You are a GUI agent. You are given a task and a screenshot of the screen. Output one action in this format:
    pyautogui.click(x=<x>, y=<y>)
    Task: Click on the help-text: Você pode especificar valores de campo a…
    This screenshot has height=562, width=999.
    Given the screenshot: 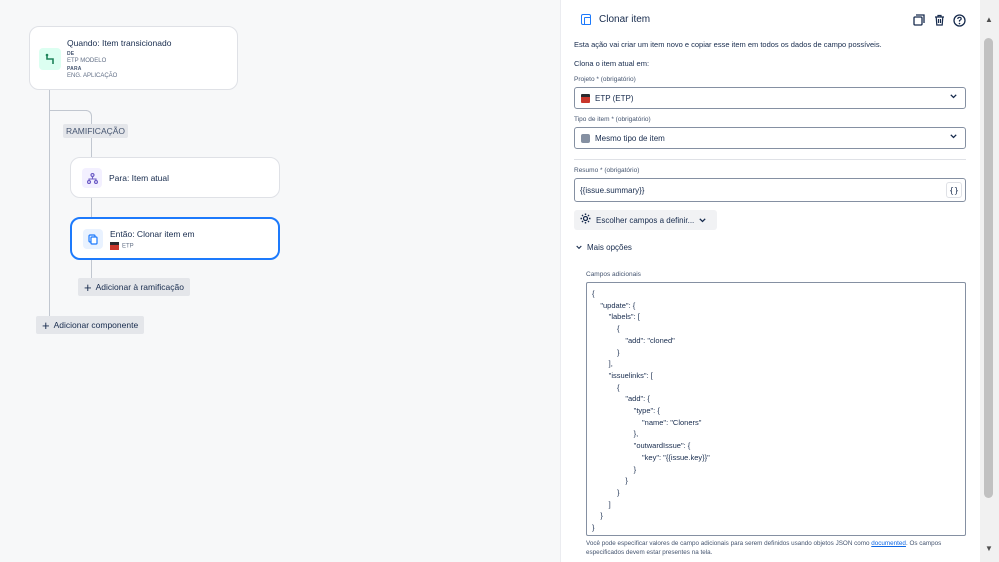 What is the action you would take?
    pyautogui.click(x=764, y=548)
    